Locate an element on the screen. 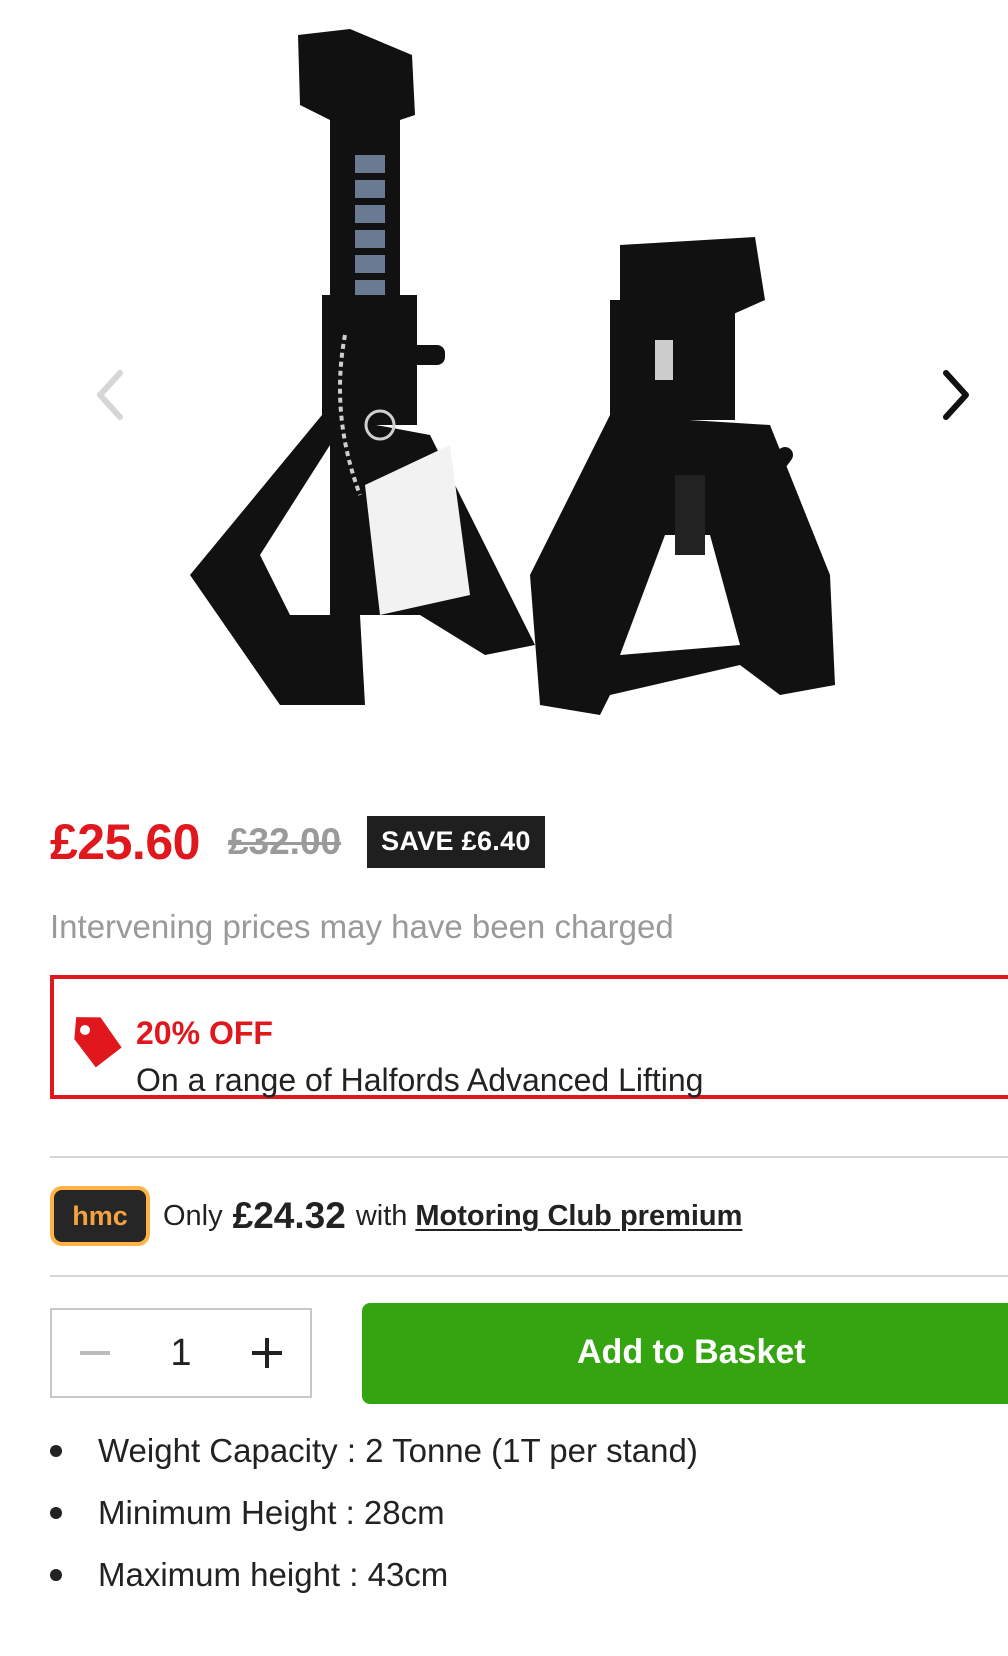  quantity-decrease-button is located at coordinates (95, 1353).